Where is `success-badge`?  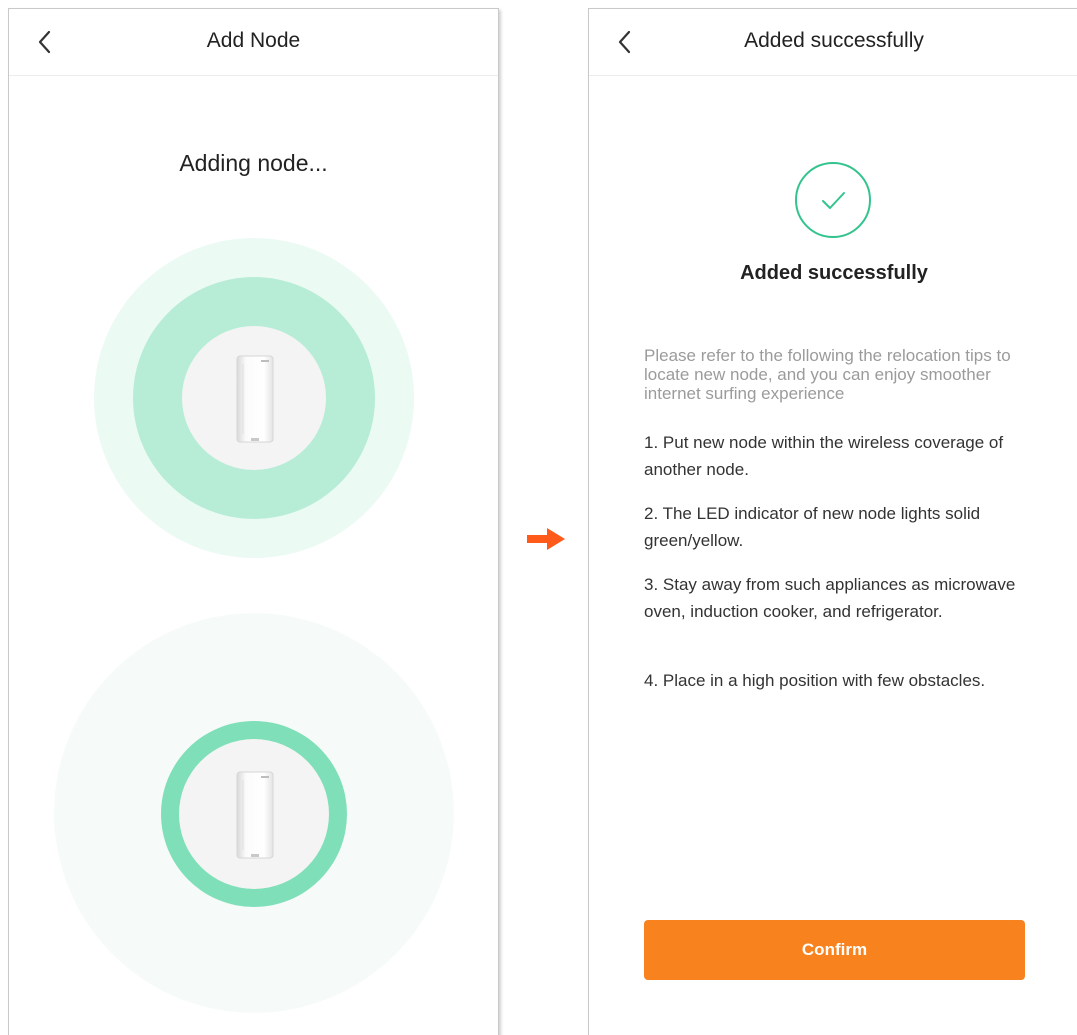
success-badge is located at coordinates (833, 200).